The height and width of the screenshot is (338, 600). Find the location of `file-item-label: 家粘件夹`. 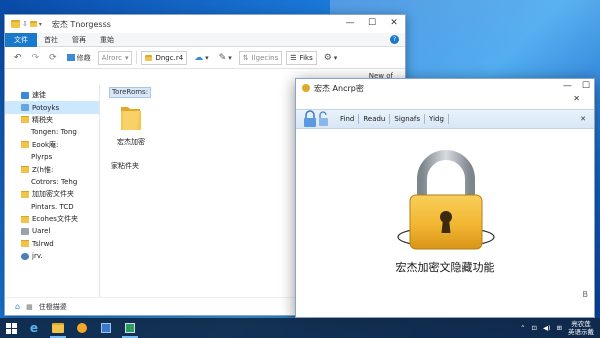

file-item-label: 家粘件夹 is located at coordinates (125, 166).